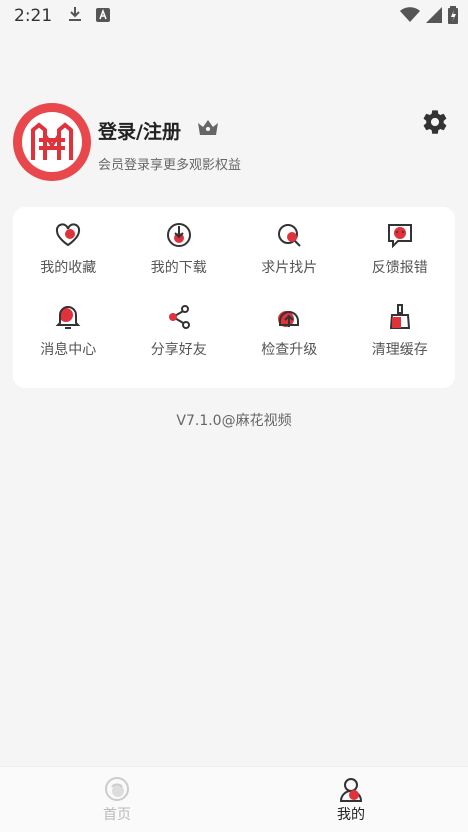 This screenshot has width=468, height=832. I want to click on feedback-icon, so click(400, 235).